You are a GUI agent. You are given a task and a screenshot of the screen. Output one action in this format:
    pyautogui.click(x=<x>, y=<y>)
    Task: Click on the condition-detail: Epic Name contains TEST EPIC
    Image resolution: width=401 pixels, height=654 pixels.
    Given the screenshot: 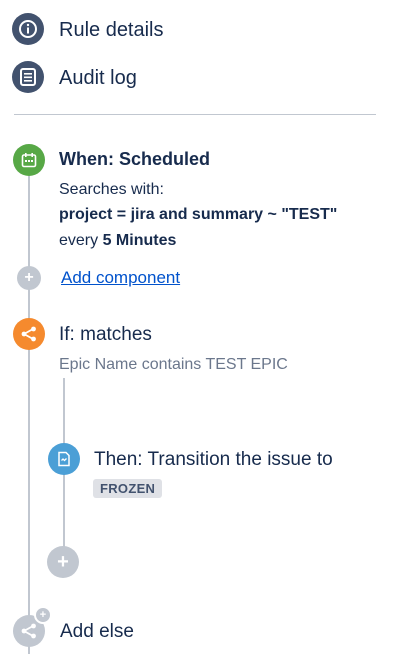 What is the action you would take?
    pyautogui.click(x=173, y=364)
    